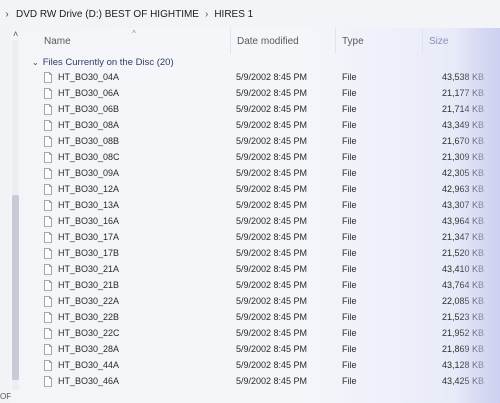 This screenshot has width=500, height=403. Describe the element at coordinates (265, 94) in the screenshot. I see `file-row: HT_BO30_06A 5/9/2002 8:45 PM File 21,177 KB` at that location.